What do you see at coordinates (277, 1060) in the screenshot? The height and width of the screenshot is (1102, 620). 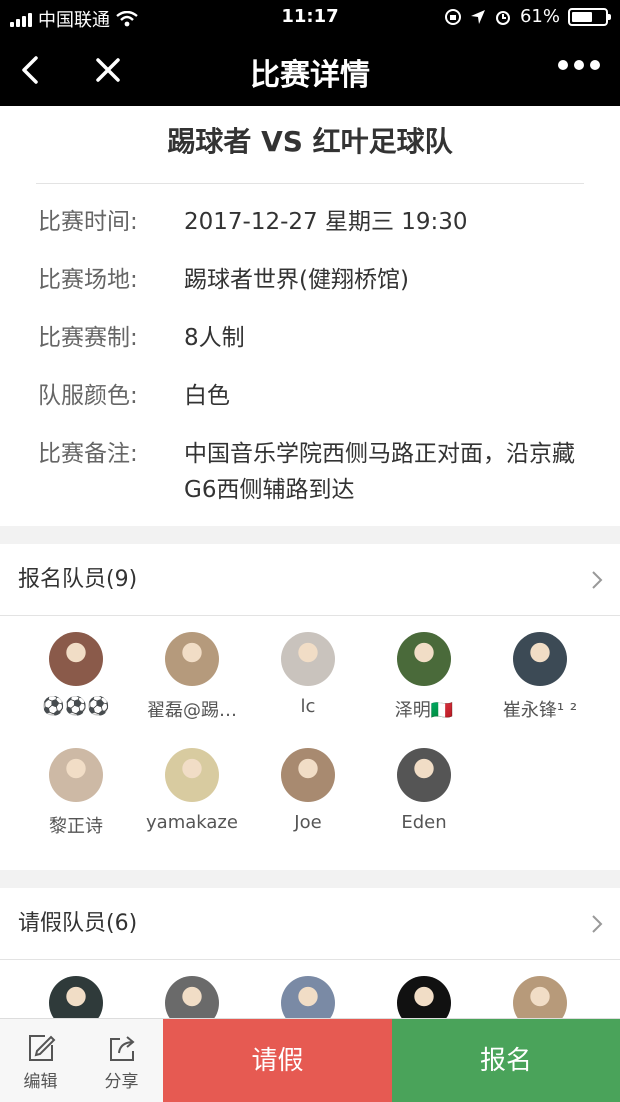 I see `leave-button: 请假` at bounding box center [277, 1060].